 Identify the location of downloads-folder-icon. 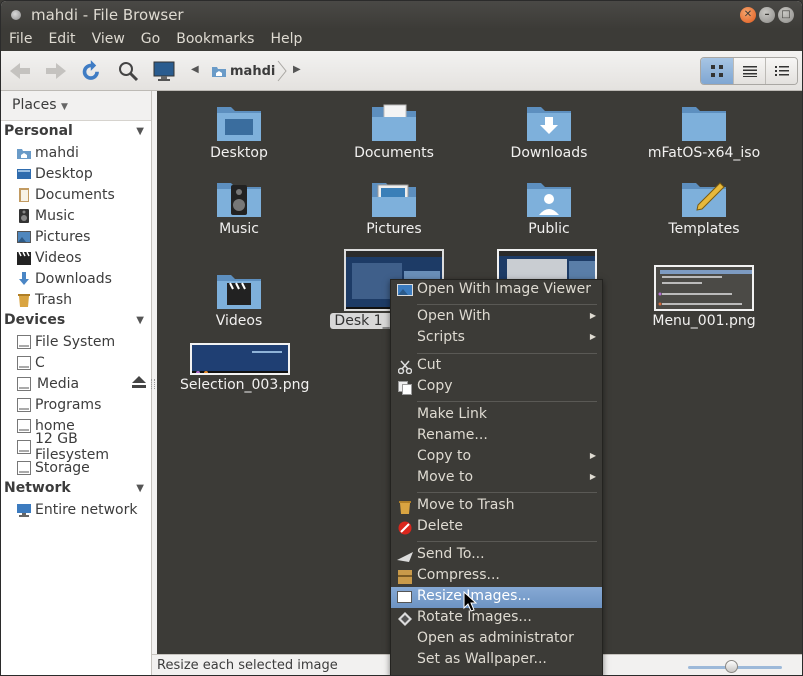
(549, 124).